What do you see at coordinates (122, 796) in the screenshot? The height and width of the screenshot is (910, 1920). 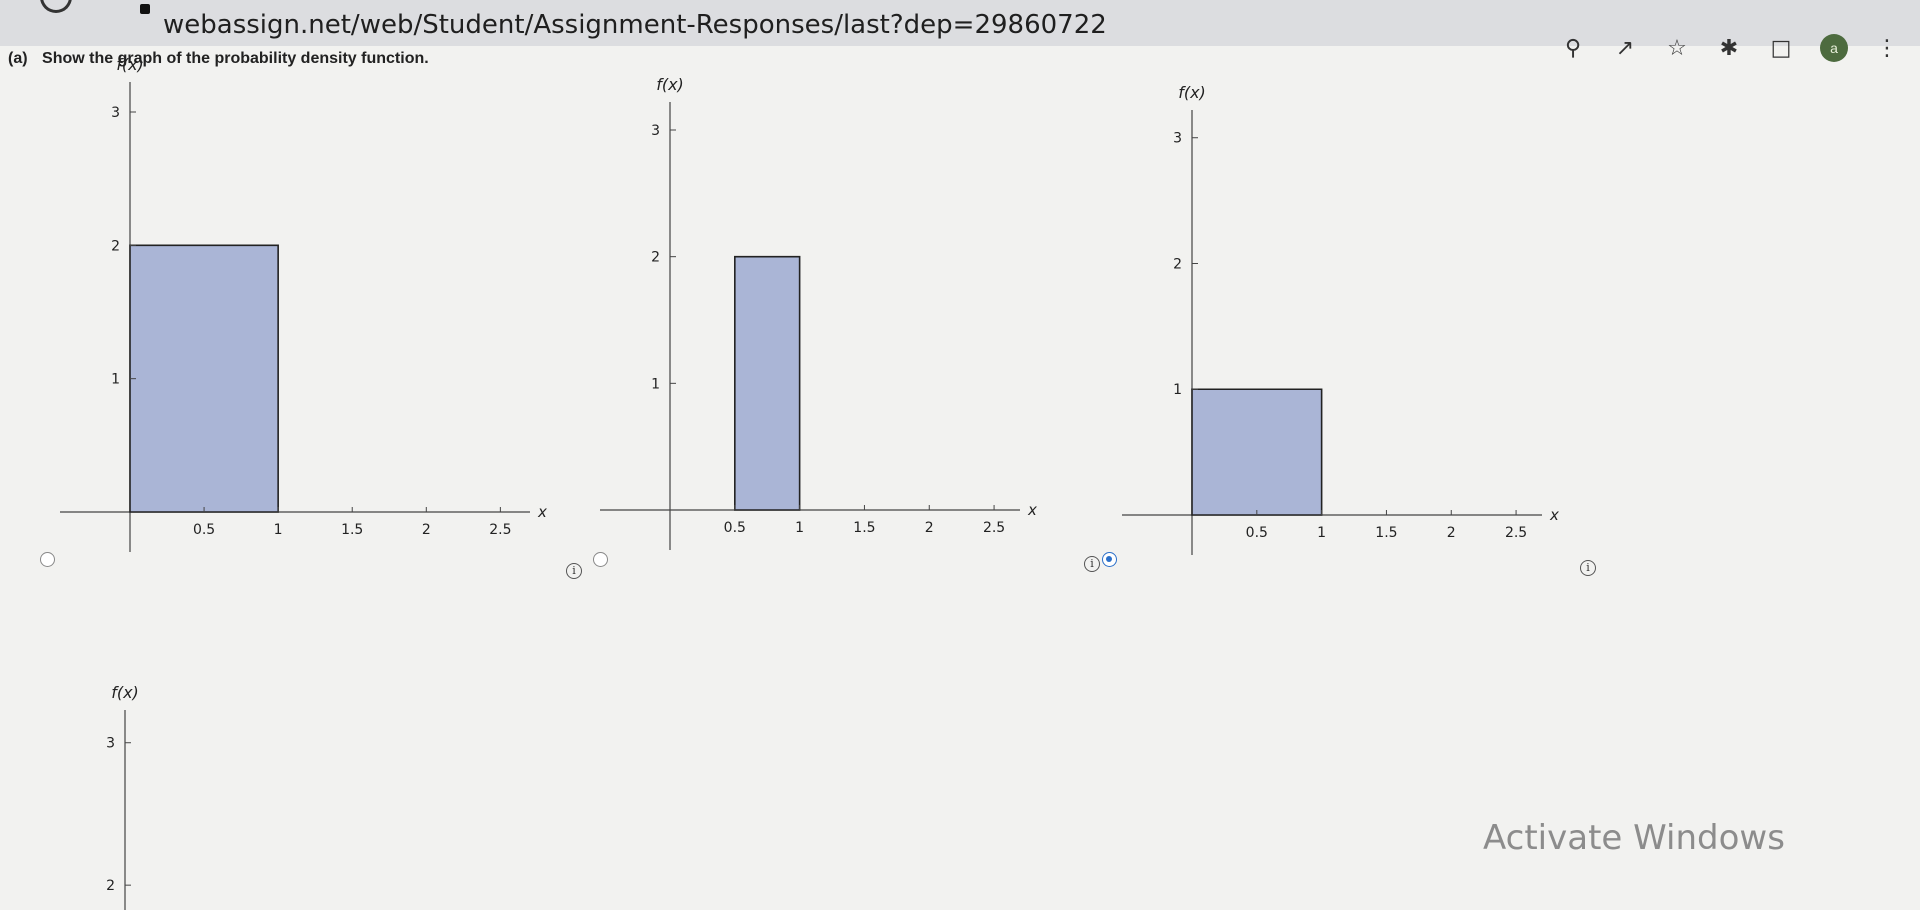 I see `pdf-graph-option-d: 2 3 f(x)` at bounding box center [122, 796].